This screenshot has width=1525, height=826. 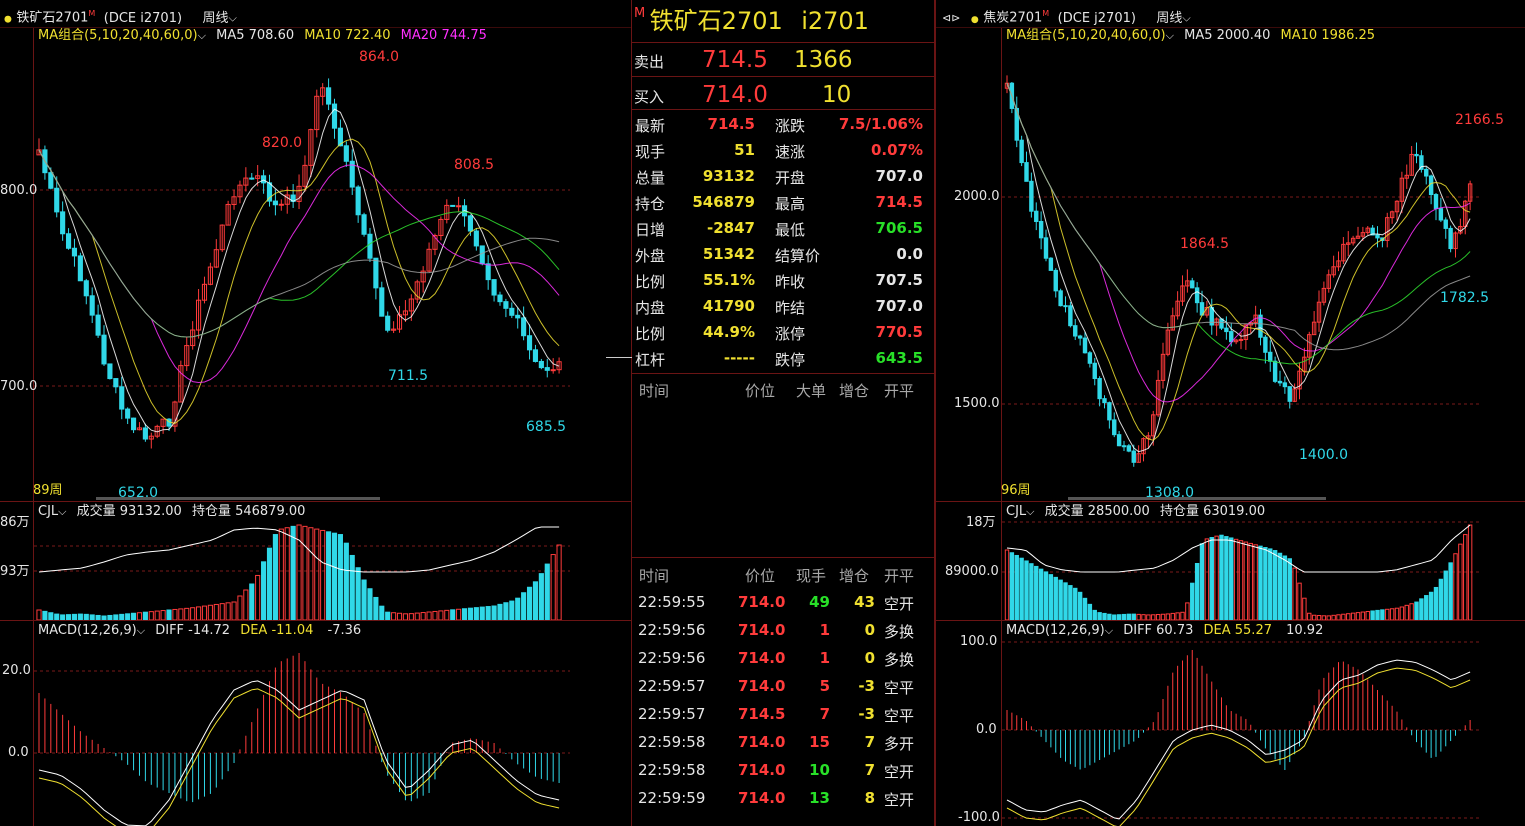 I want to click on tick-row: 22:59:58 714.0 10 7 空开, so click(x=783, y=770).